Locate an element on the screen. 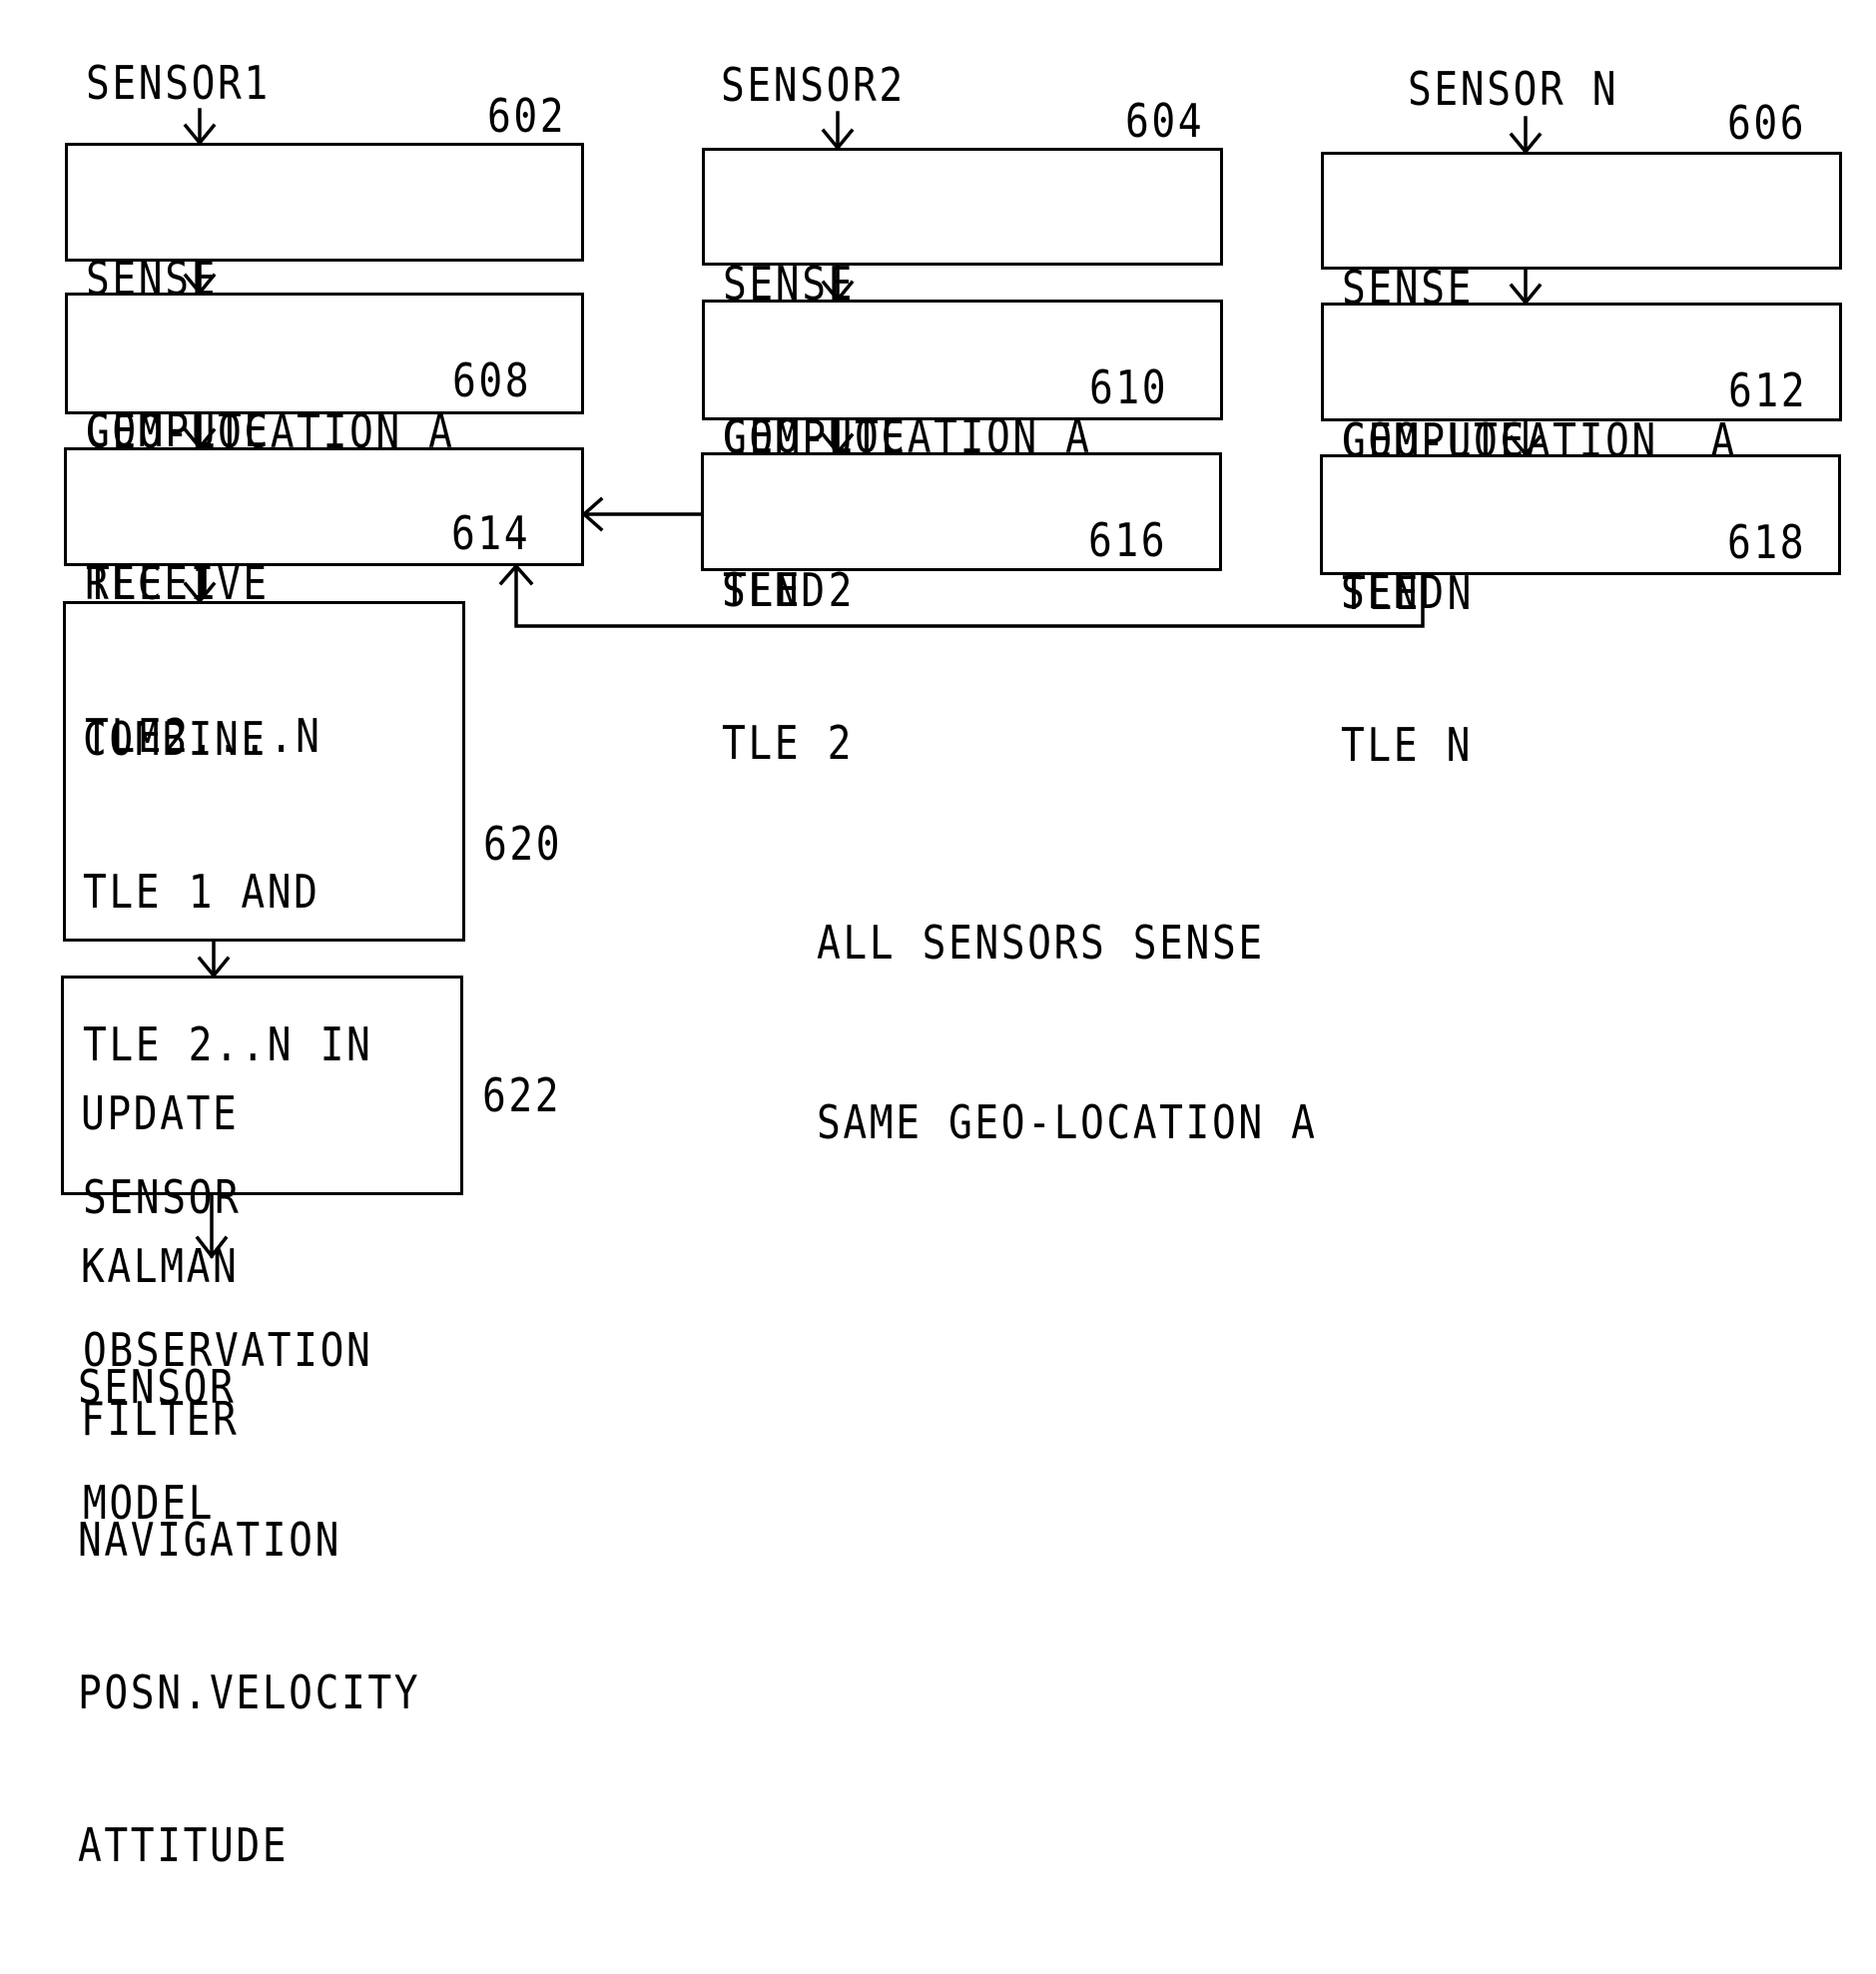 The width and height of the screenshot is (1876, 1974). output-line: NAVIGATION is located at coordinates (209, 1540).